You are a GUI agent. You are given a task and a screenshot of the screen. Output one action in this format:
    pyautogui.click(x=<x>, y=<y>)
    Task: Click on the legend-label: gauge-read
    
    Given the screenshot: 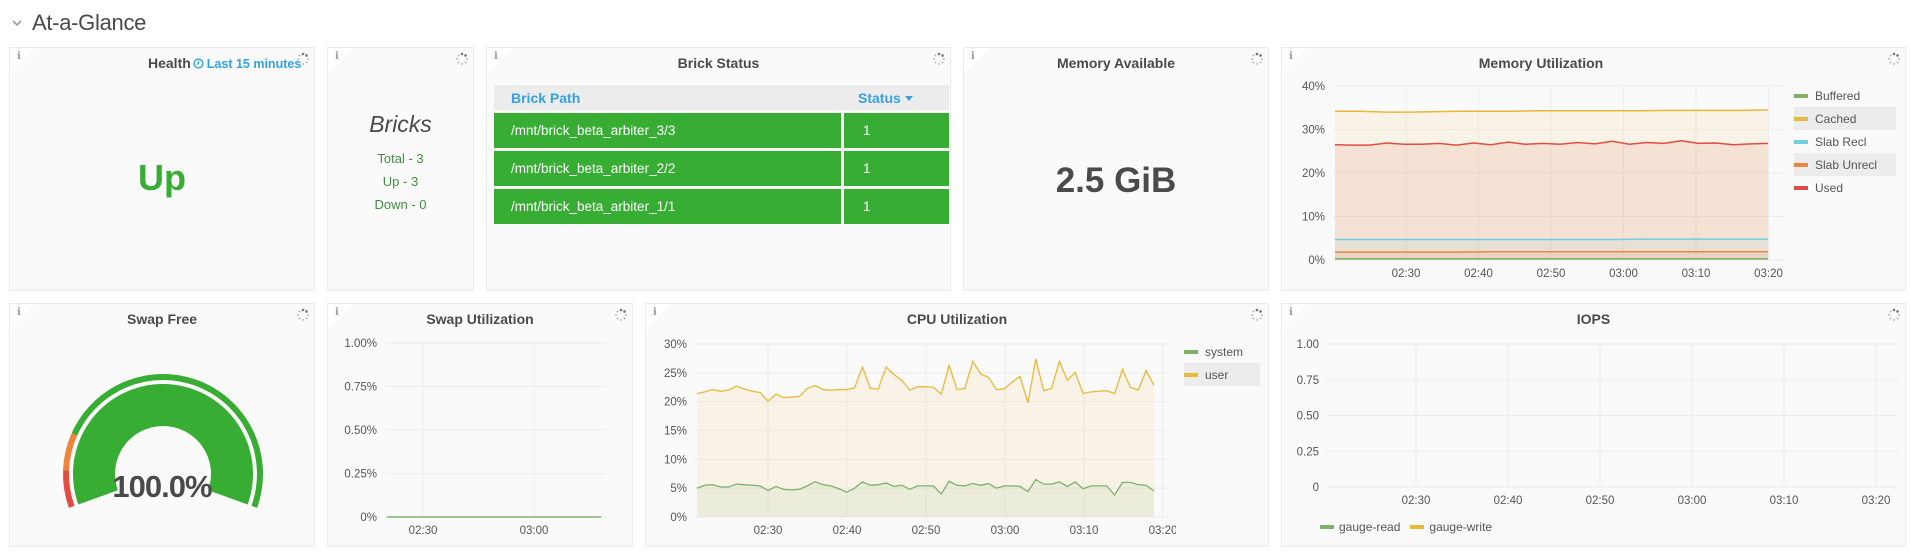 What is the action you would take?
    pyautogui.click(x=1370, y=527)
    